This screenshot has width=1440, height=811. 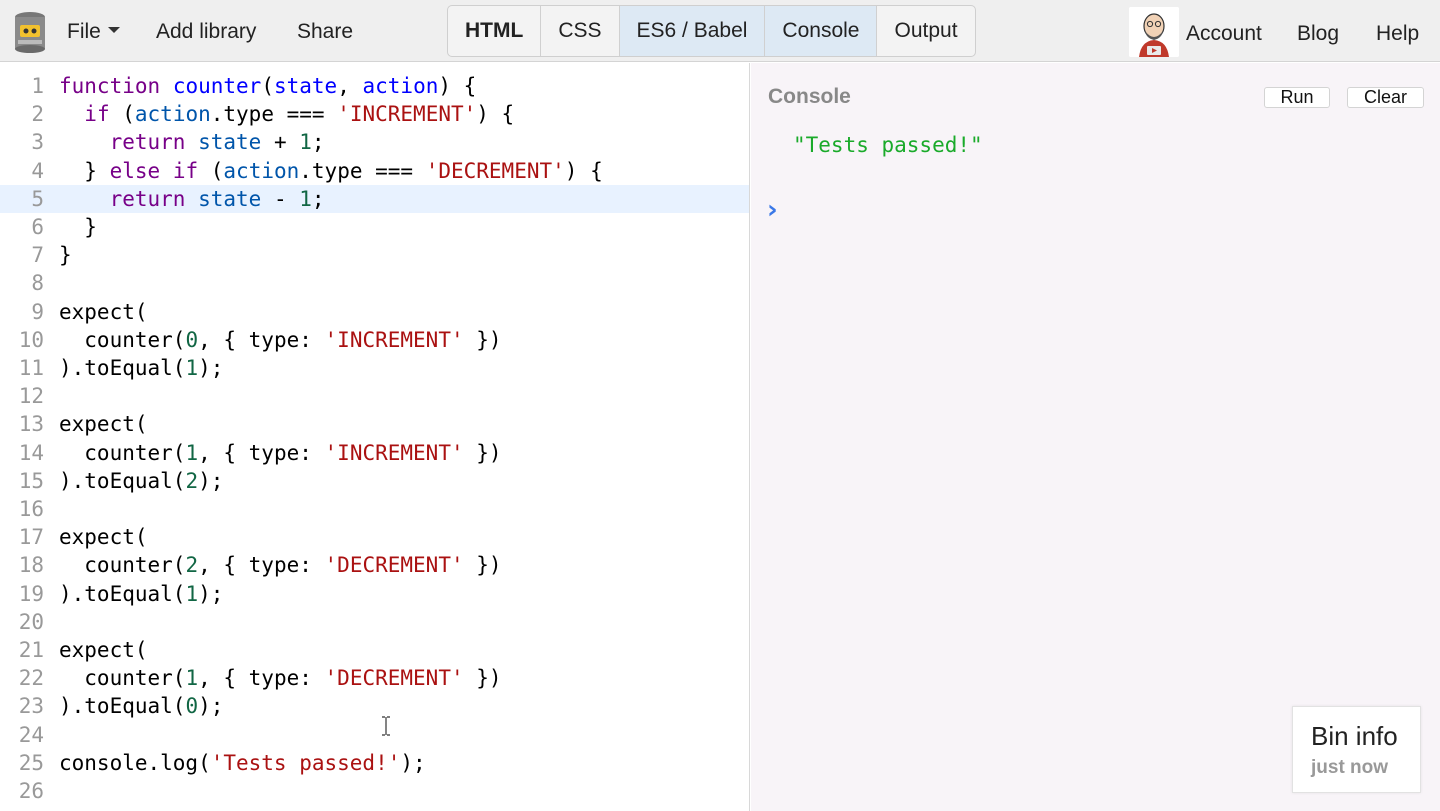 What do you see at coordinates (374, 622) in the screenshot?
I see `code-line: 20` at bounding box center [374, 622].